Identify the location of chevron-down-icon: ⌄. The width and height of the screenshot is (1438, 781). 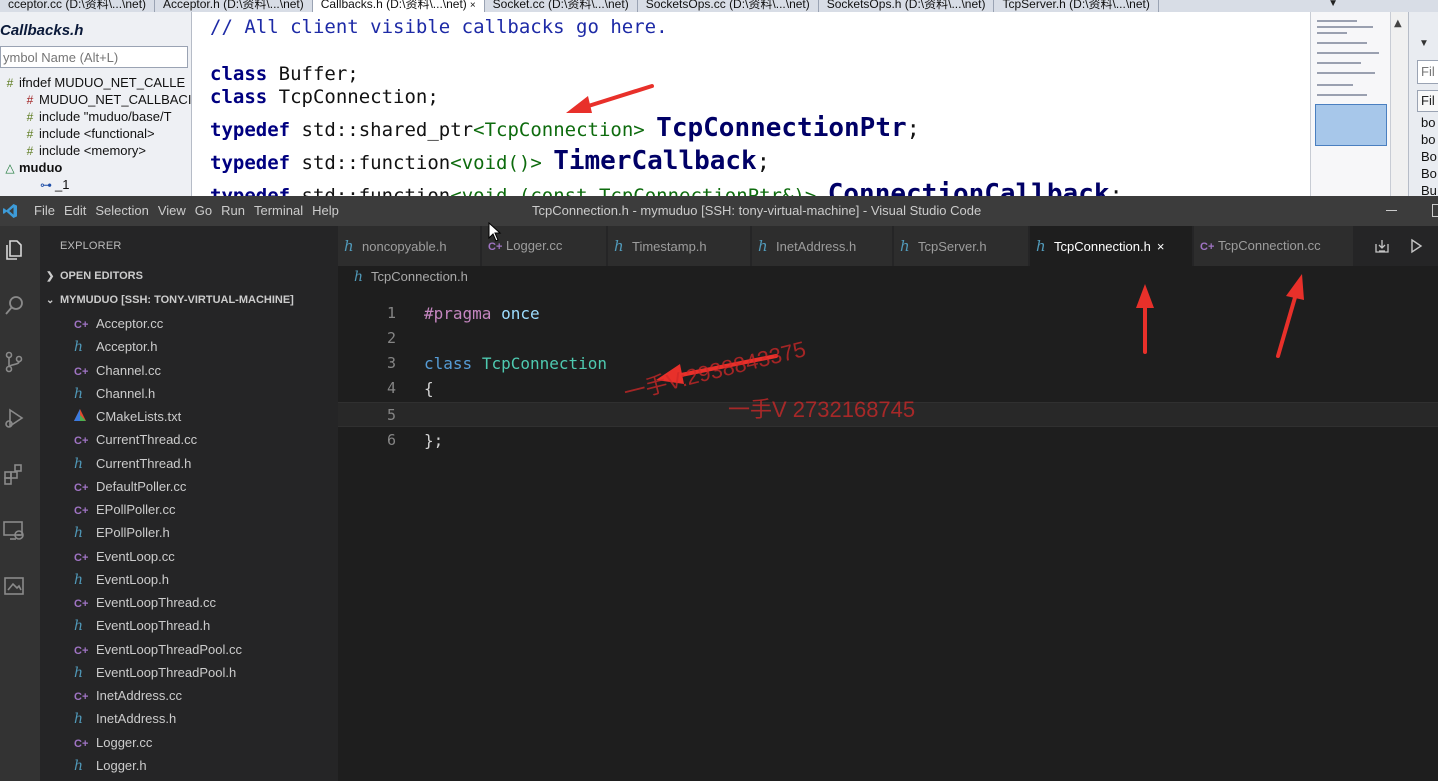
(50, 300).